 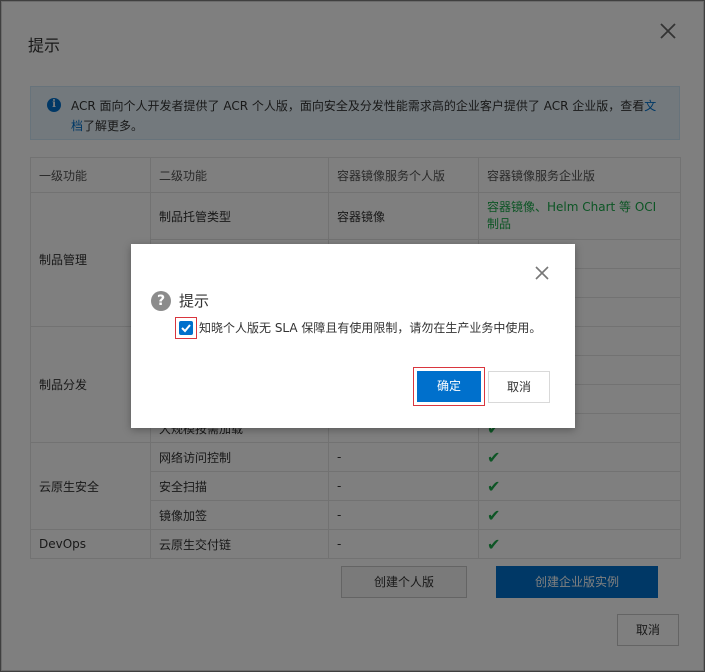 I want to click on sla-checkbox, so click(x=186, y=328).